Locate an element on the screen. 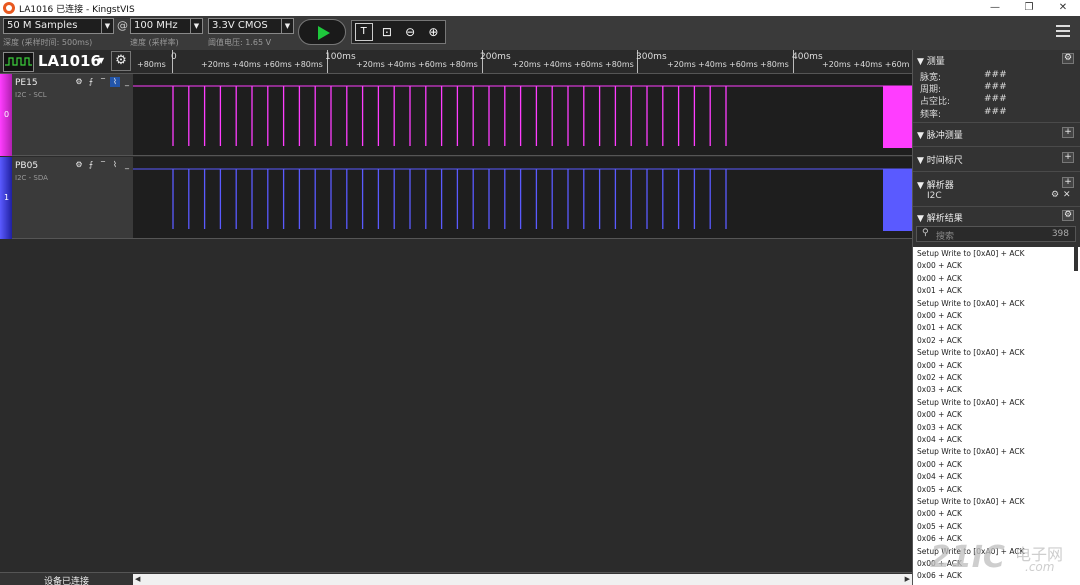 This screenshot has height=585, width=1080. measure-label: 占空比: is located at coordinates (935, 102).